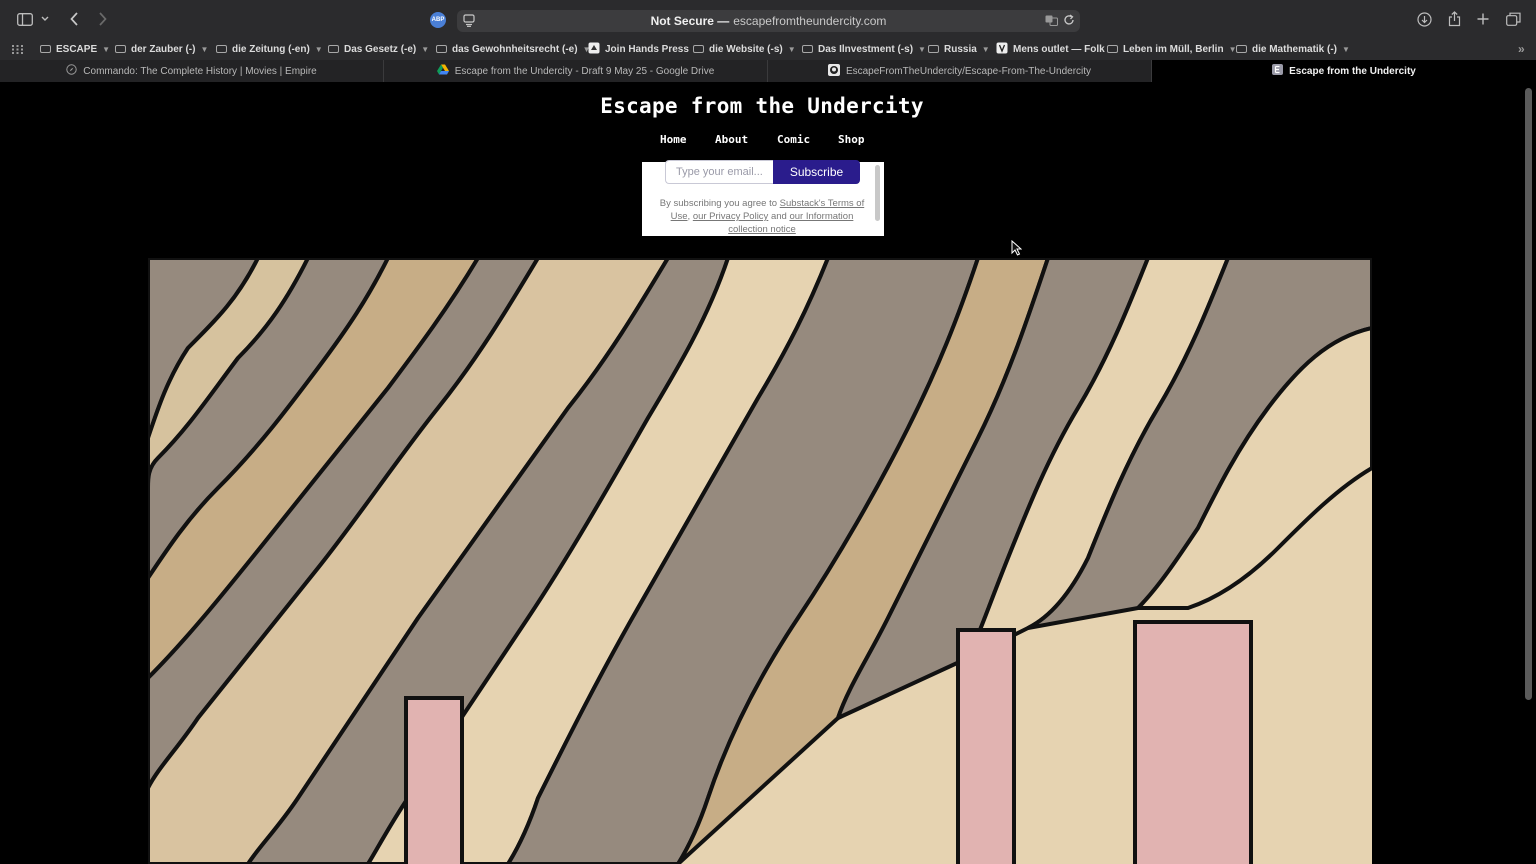  What do you see at coordinates (74, 19) in the screenshot?
I see `back-icon` at bounding box center [74, 19].